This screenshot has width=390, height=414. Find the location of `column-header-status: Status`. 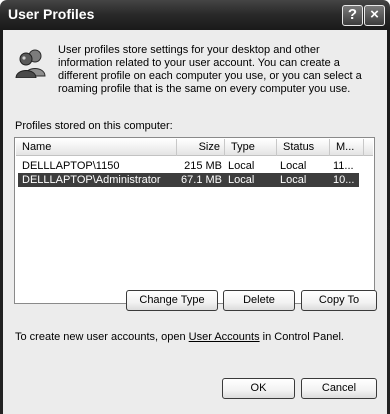

column-header-status: Status is located at coordinates (303, 147).